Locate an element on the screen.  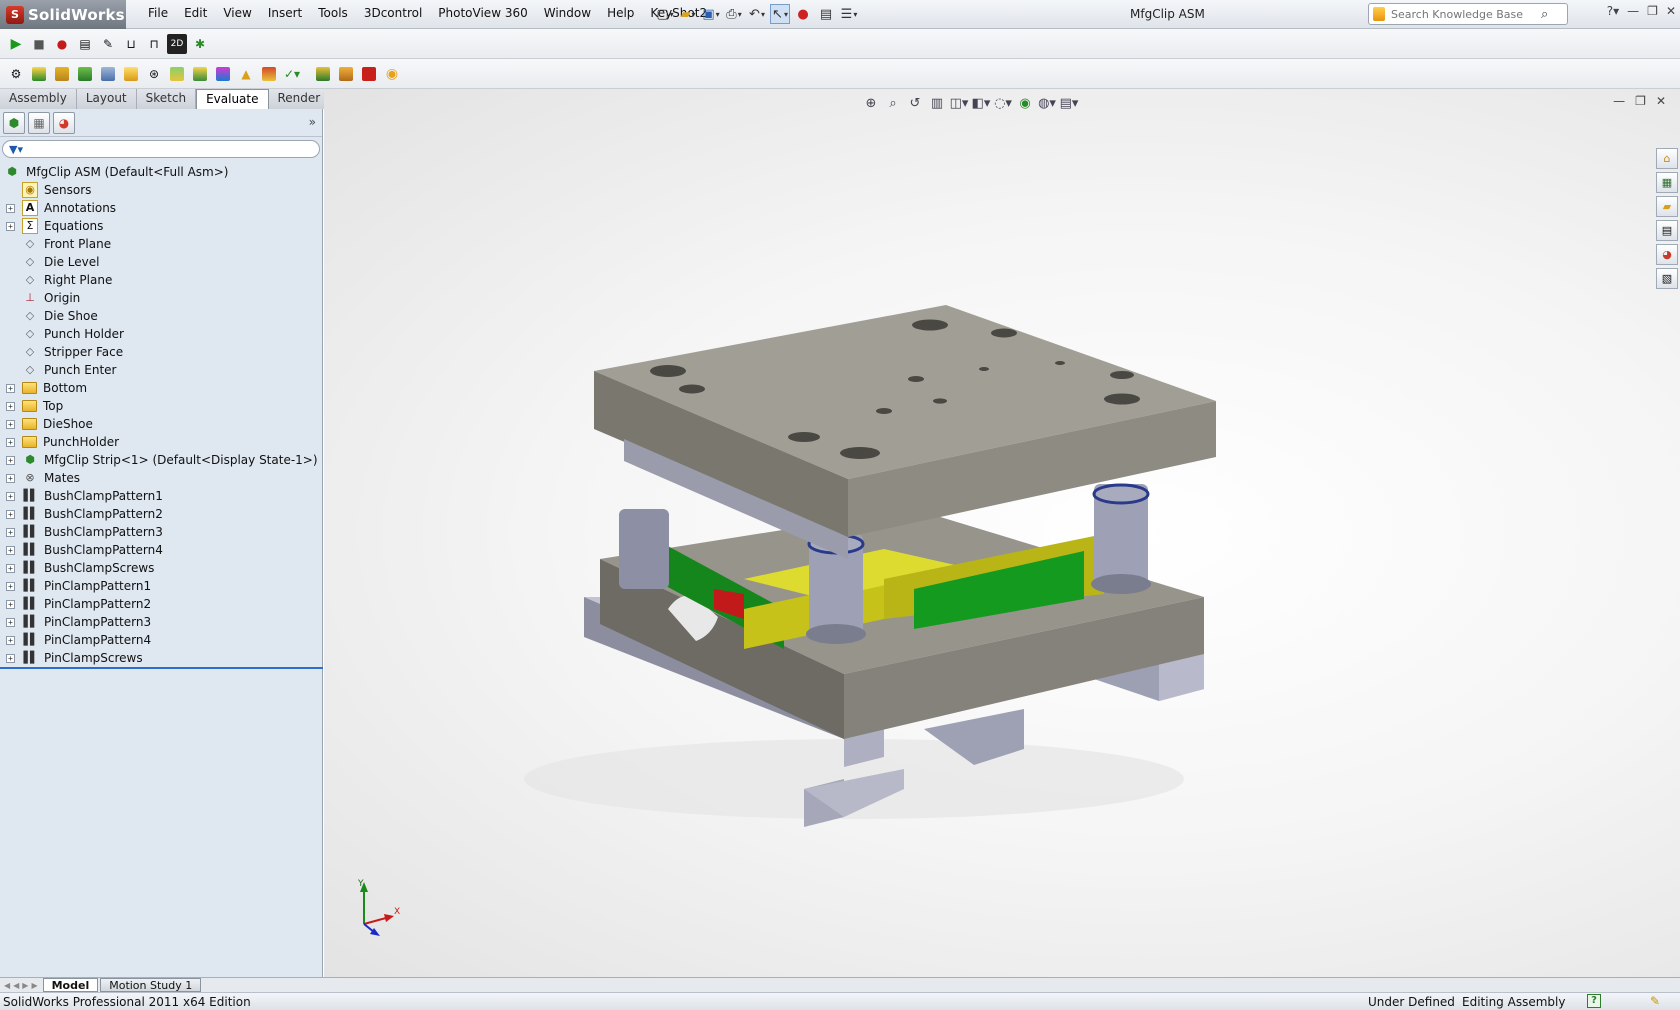
insert-components-icon is located at coordinates (39, 74).